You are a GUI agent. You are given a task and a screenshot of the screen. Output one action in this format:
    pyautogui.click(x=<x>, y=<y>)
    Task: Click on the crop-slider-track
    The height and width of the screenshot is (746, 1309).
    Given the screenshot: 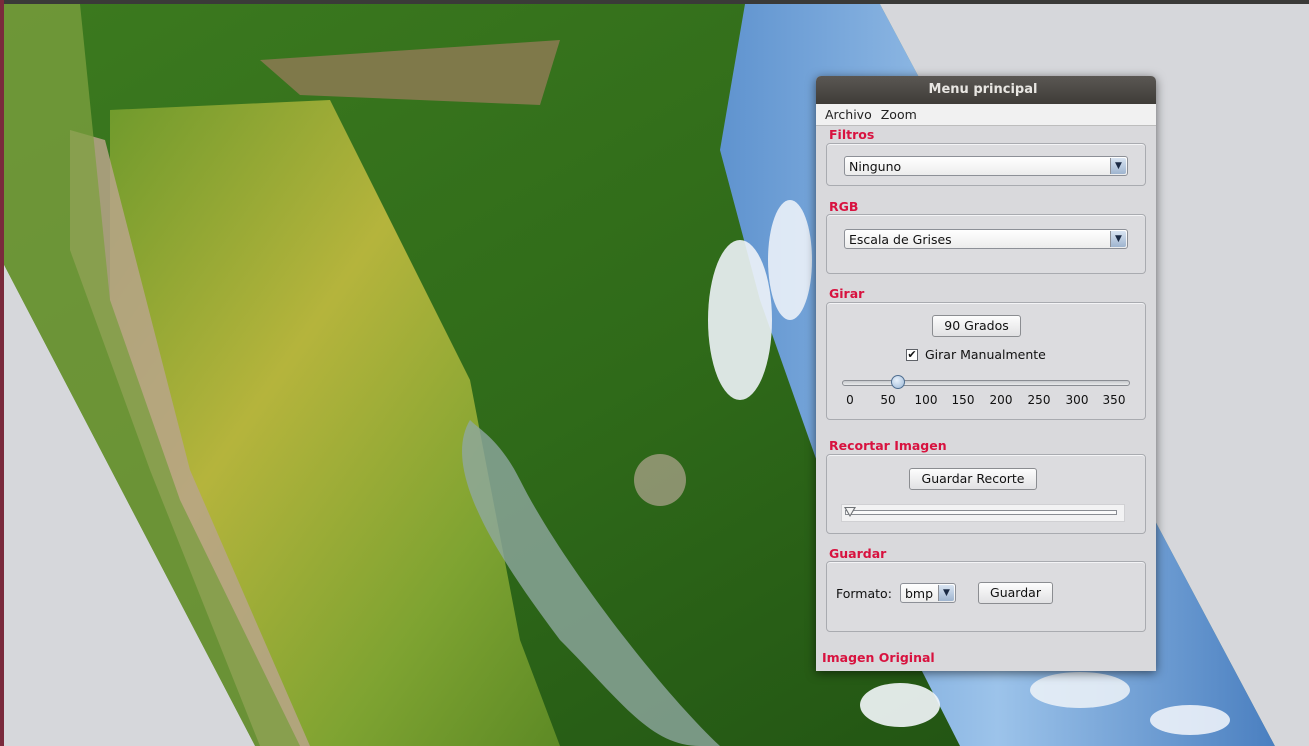 What is the action you would take?
    pyautogui.click(x=981, y=512)
    